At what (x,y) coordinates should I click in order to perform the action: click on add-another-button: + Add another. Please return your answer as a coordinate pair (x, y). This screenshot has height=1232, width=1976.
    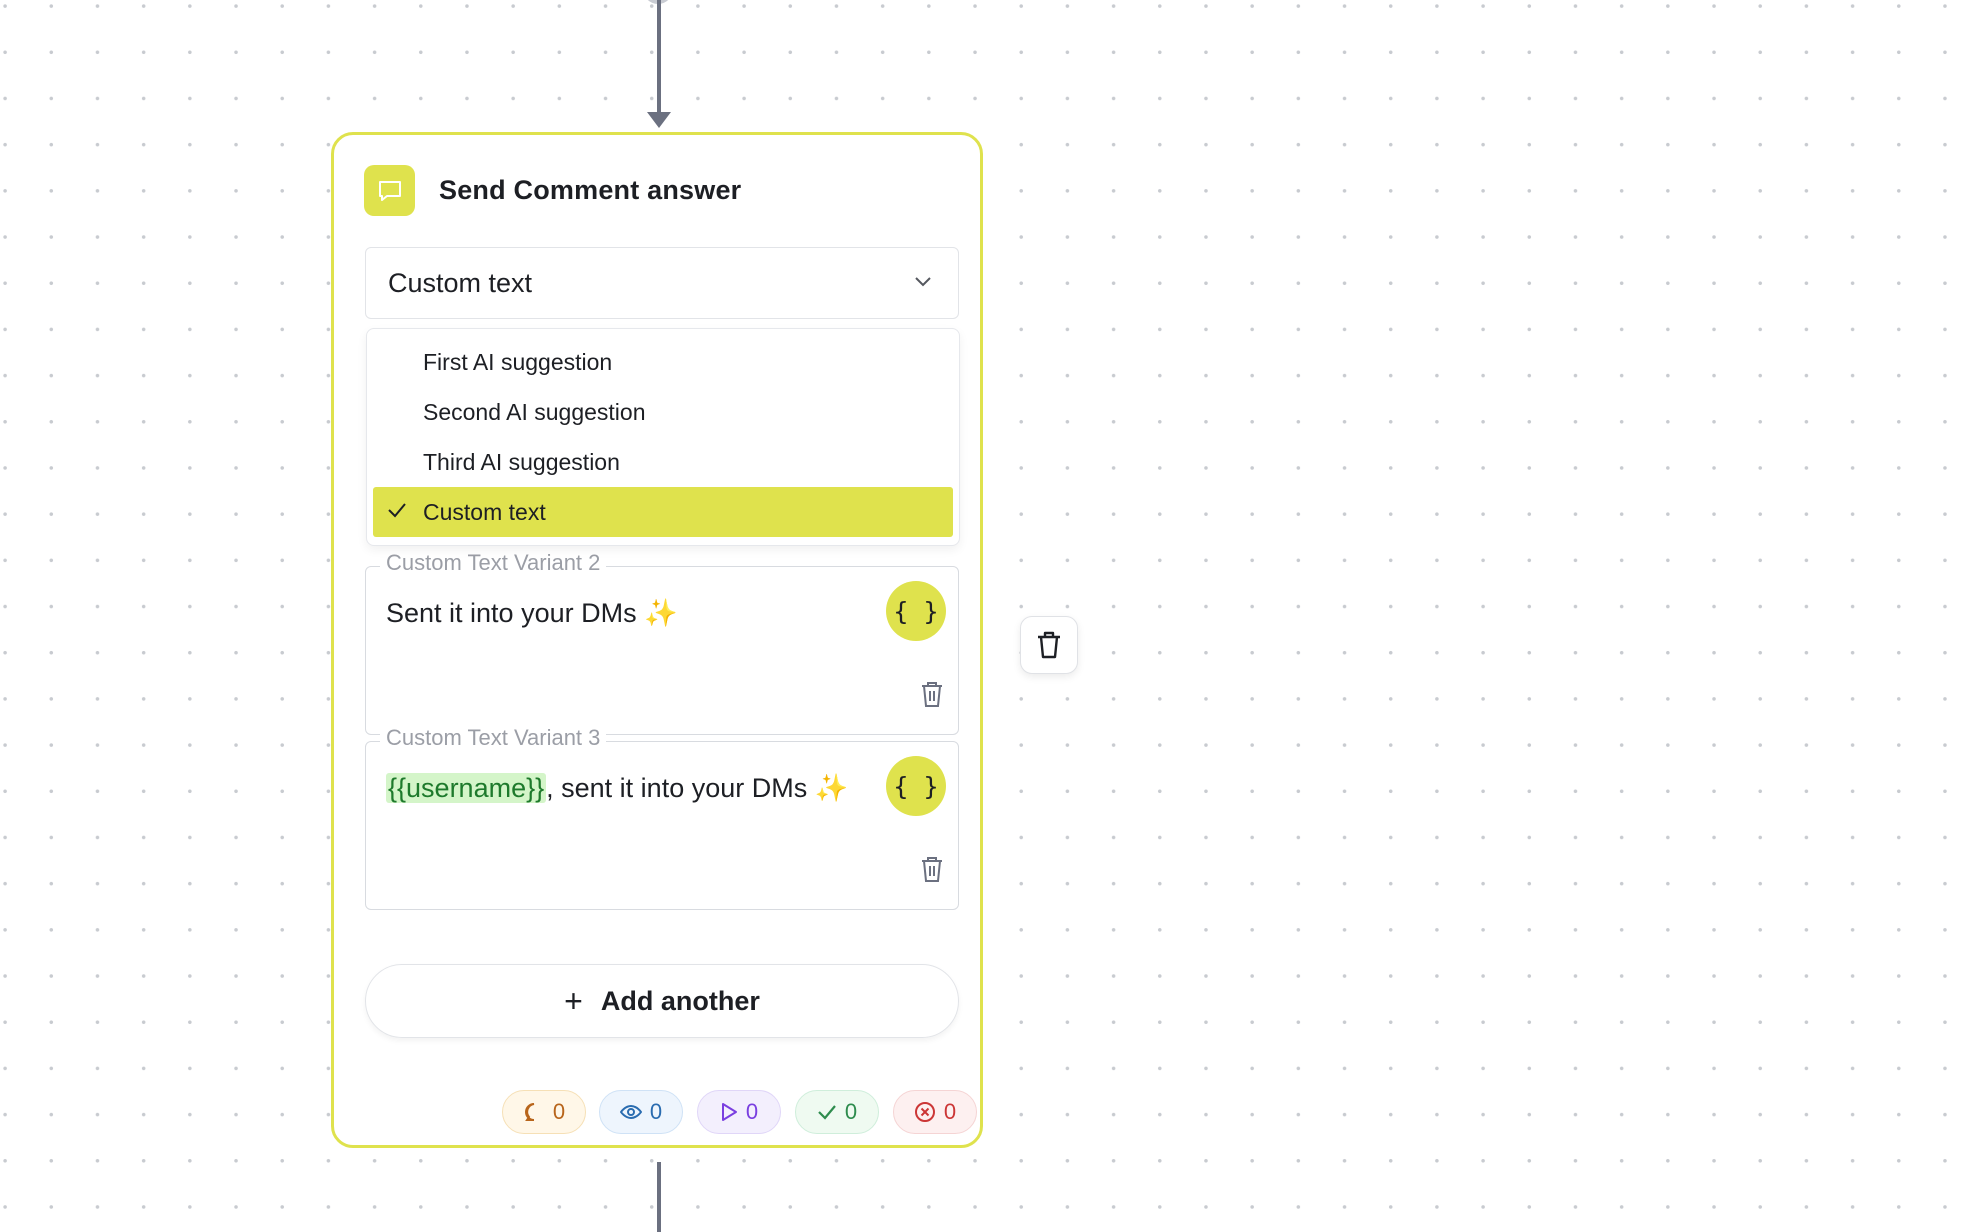
    Looking at the image, I should click on (662, 1001).